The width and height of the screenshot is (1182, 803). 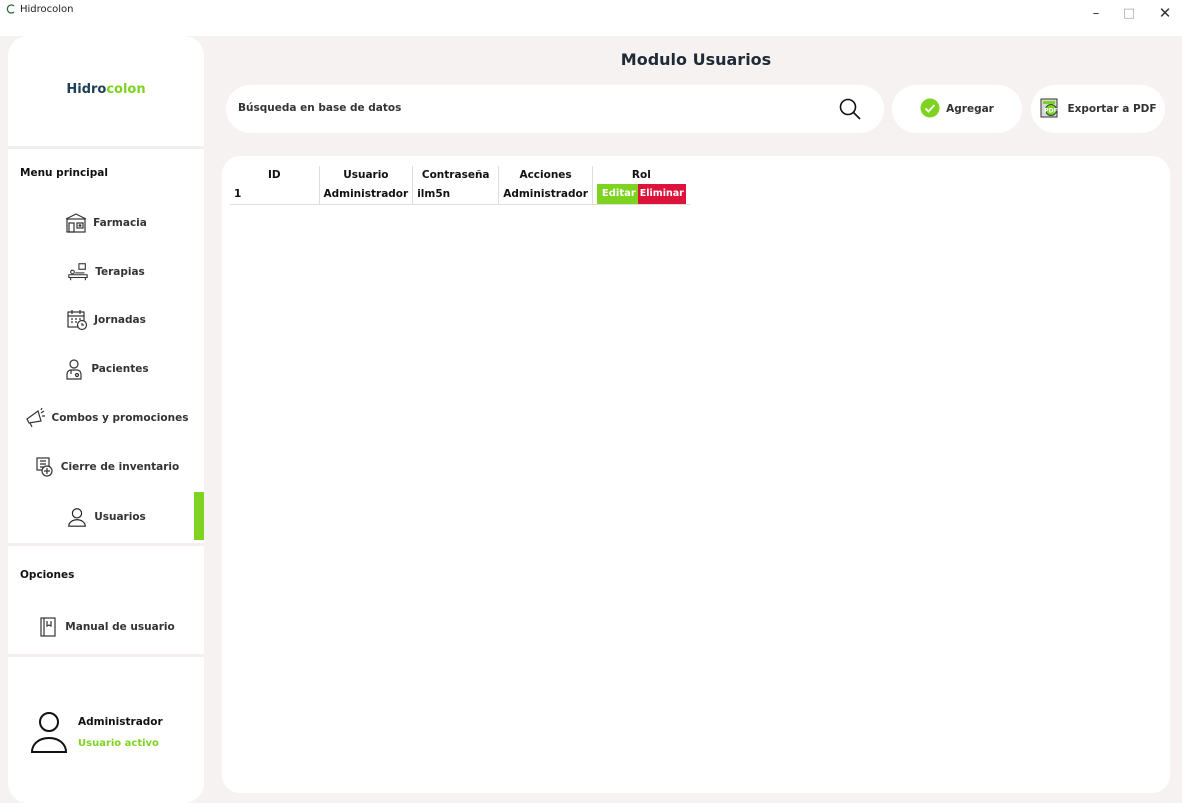 I want to click on avatar-icon, so click(x=49, y=732).